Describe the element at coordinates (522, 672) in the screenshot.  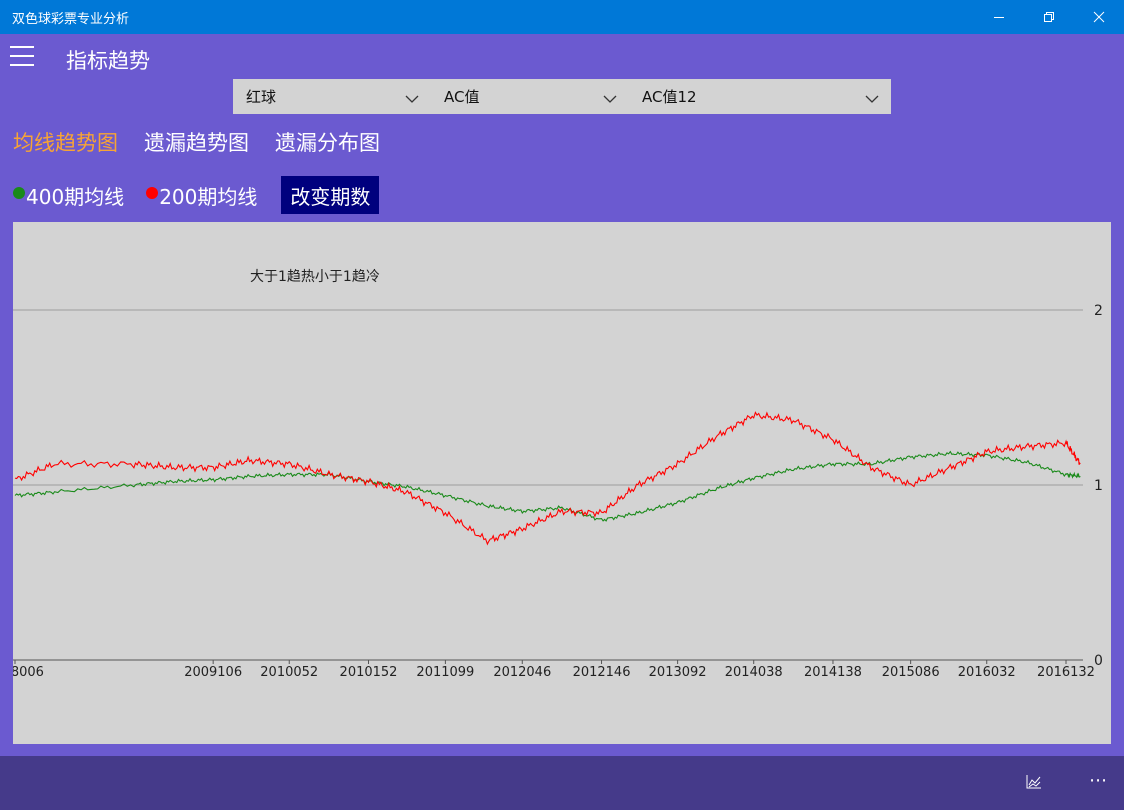
I see `x-tick-label: 2012046` at that location.